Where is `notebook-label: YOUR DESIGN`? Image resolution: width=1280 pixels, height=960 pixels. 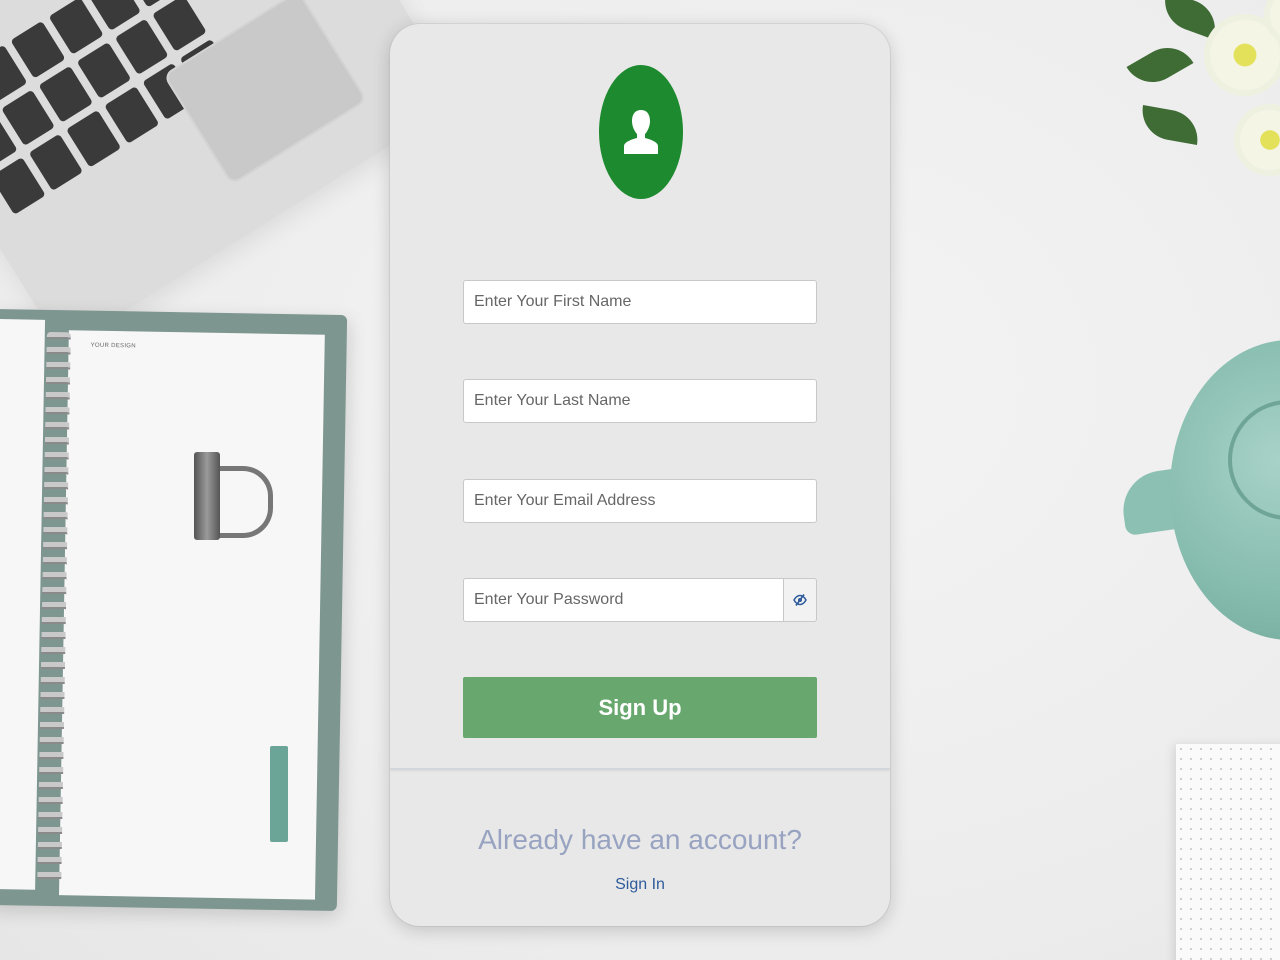 notebook-label: YOUR DESIGN is located at coordinates (113, 346).